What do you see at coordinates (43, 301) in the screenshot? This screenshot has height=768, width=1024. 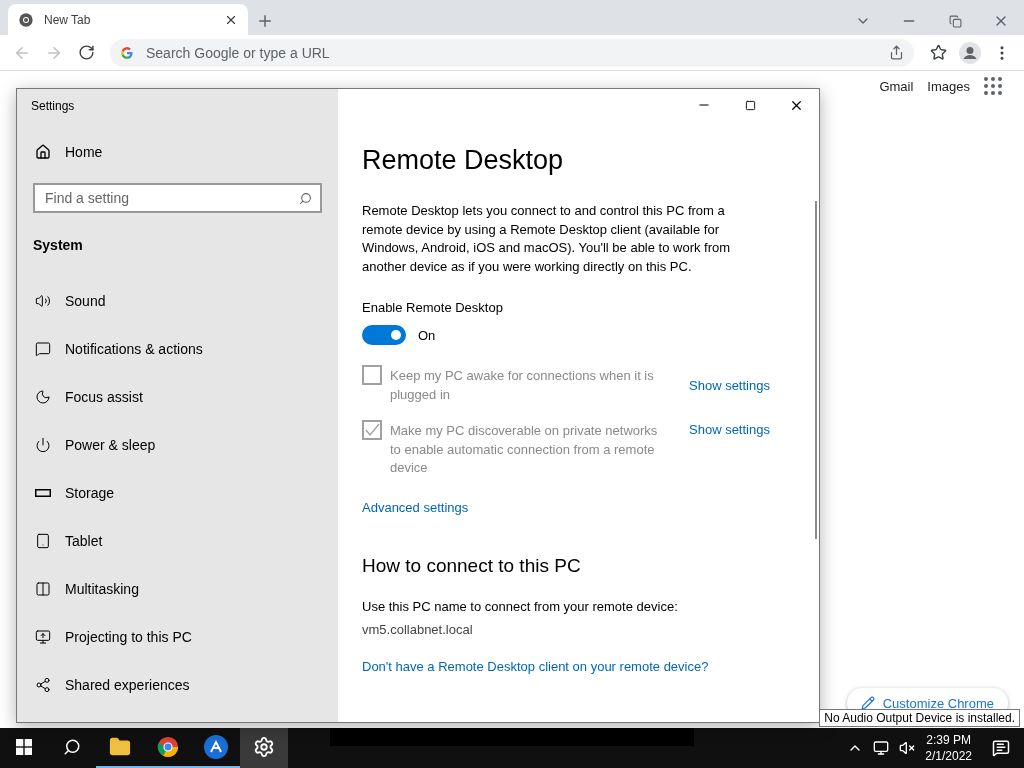 I see `speaker-icon` at bounding box center [43, 301].